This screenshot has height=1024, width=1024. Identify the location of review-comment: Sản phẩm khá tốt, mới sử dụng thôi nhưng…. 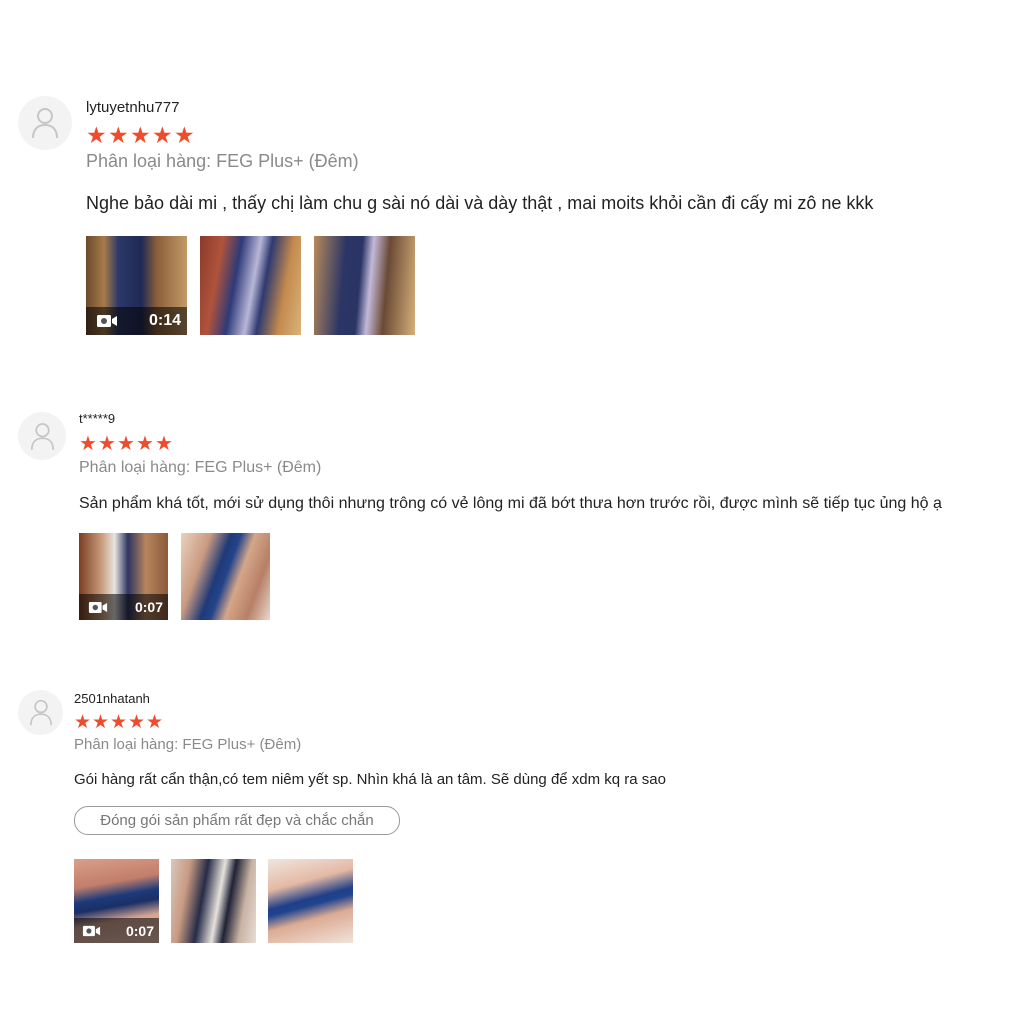
(510, 503).